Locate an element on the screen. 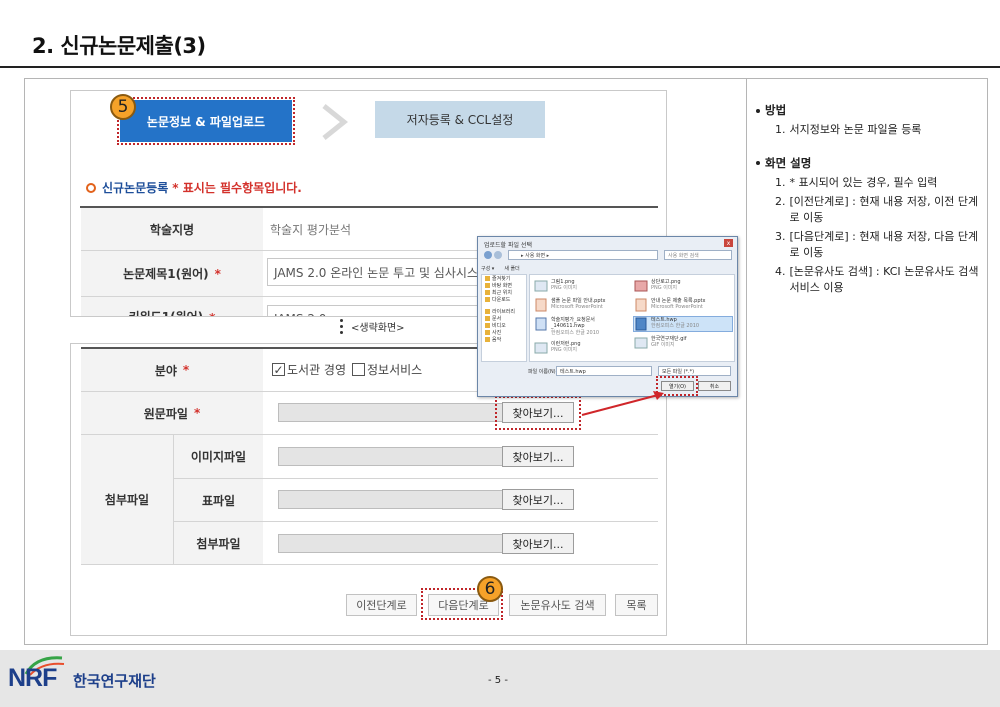  arrow-icon is located at coordinates (622, 403).